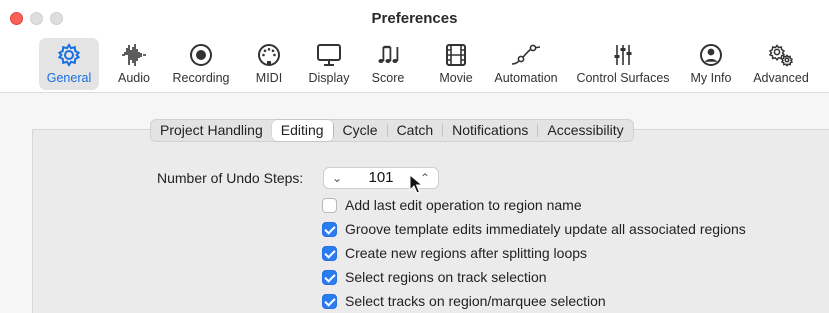 This screenshot has width=829, height=313. Describe the element at coordinates (416, 184) in the screenshot. I see `mouse-cursor-icon` at that location.